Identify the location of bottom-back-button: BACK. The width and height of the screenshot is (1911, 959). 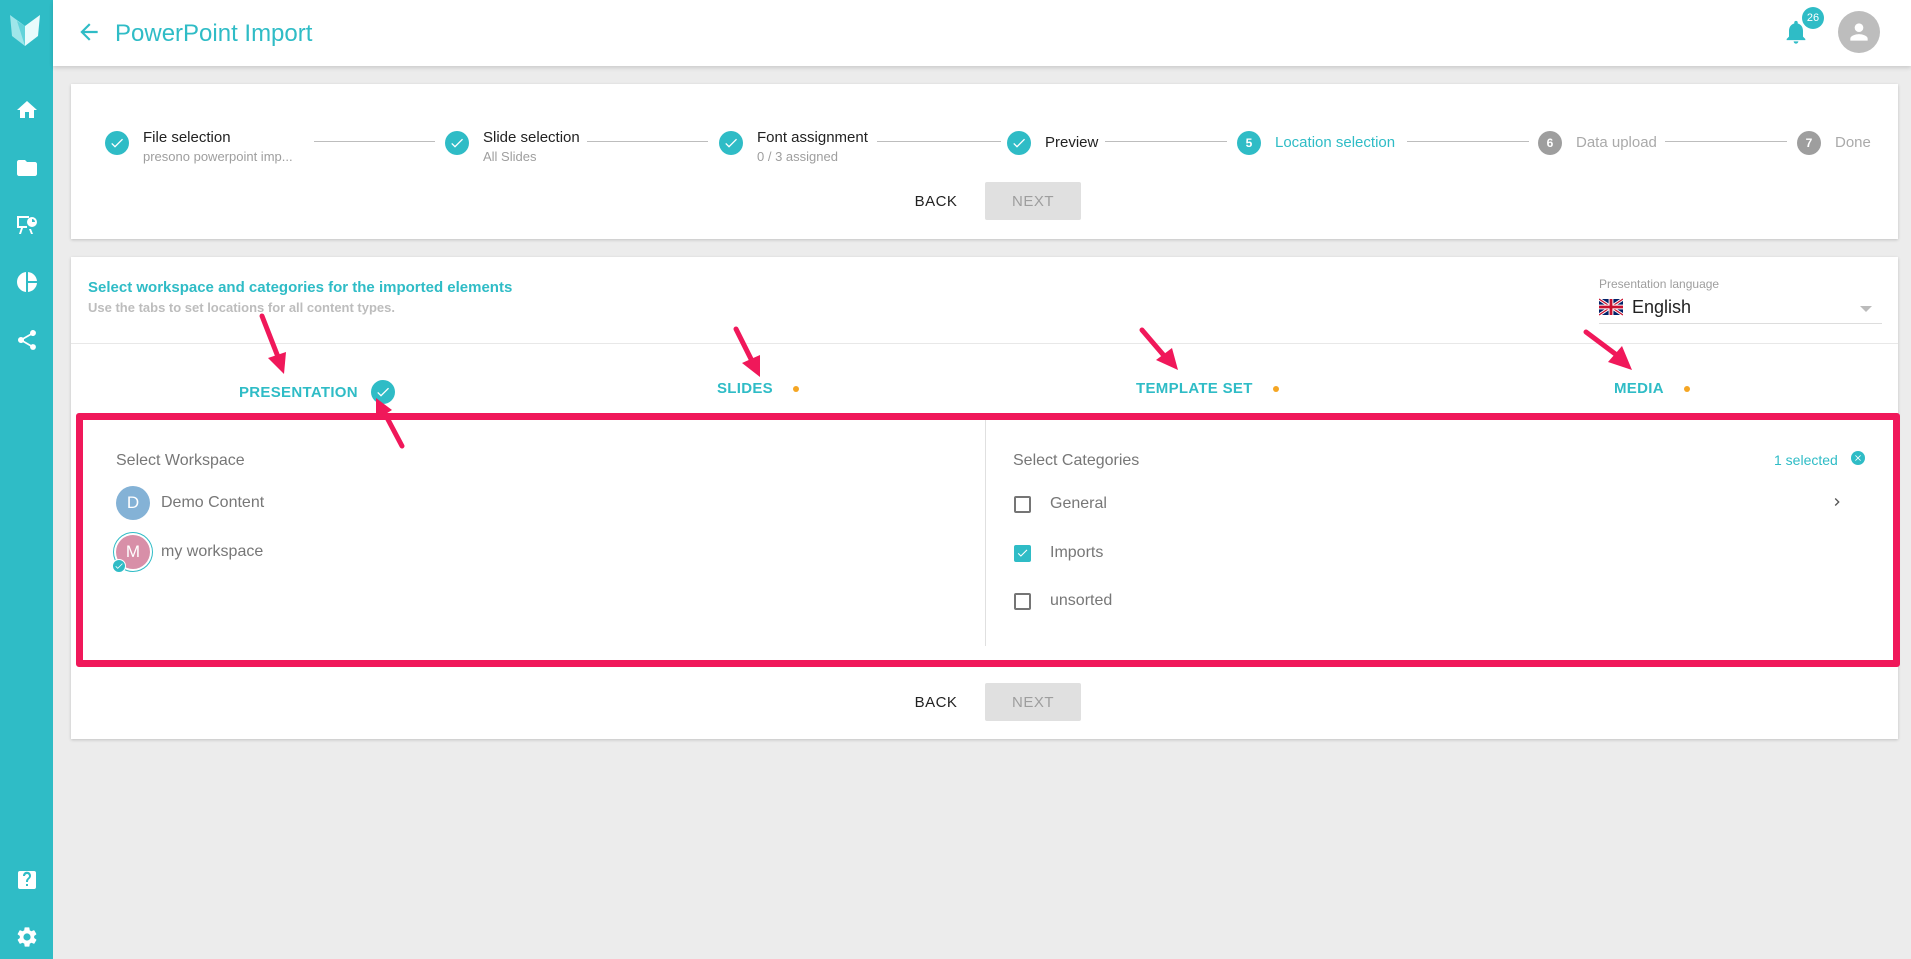
(936, 702).